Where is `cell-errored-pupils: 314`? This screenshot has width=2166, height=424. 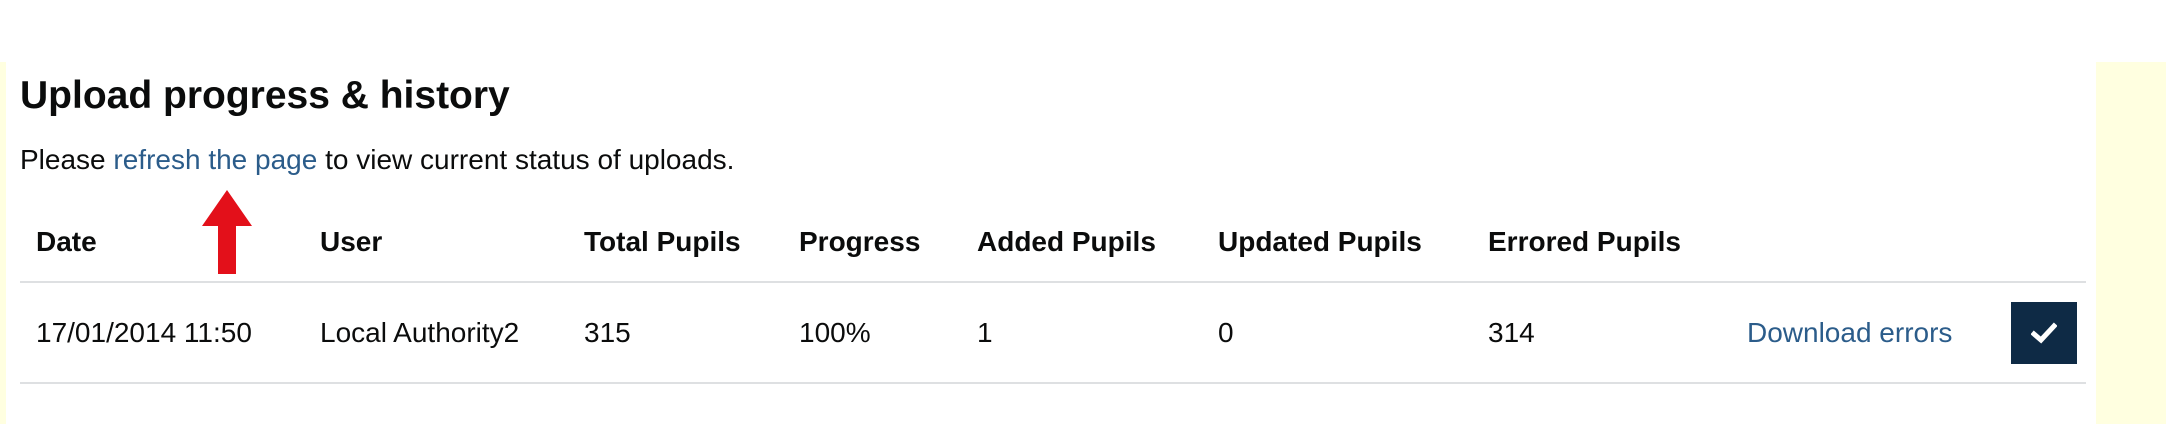 cell-errored-pupils: 314 is located at coordinates (1511, 332).